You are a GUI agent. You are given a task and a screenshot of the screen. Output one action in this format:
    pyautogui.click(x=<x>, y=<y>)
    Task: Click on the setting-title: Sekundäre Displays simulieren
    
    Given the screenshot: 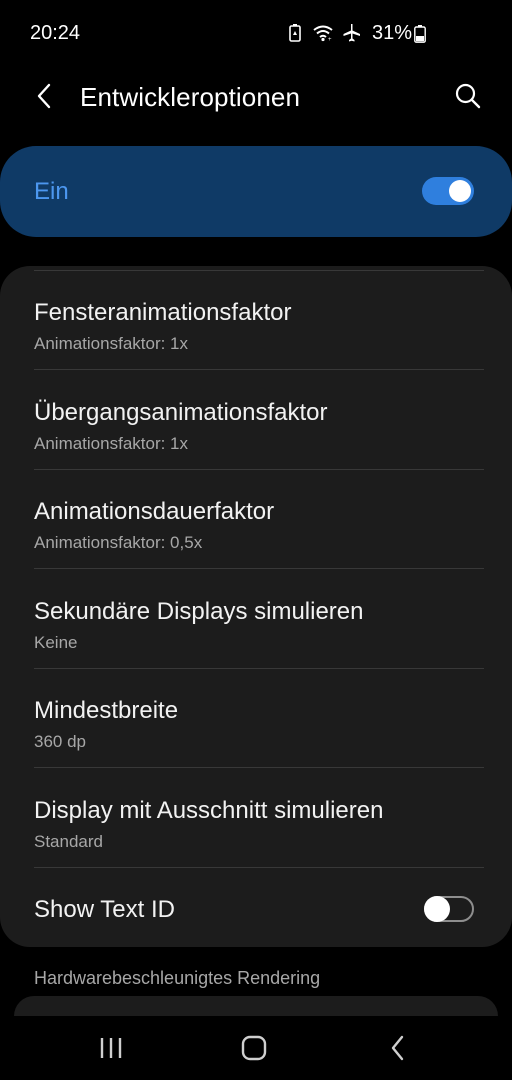 What is the action you would take?
    pyautogui.click(x=199, y=611)
    